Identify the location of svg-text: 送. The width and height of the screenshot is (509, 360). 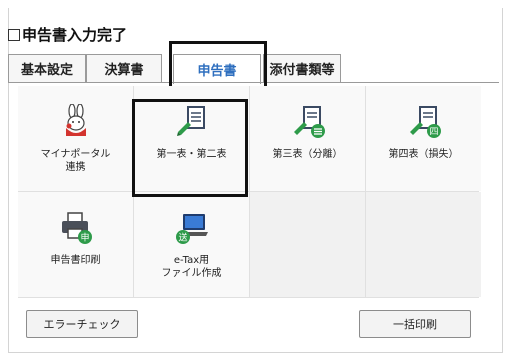
(182, 238).